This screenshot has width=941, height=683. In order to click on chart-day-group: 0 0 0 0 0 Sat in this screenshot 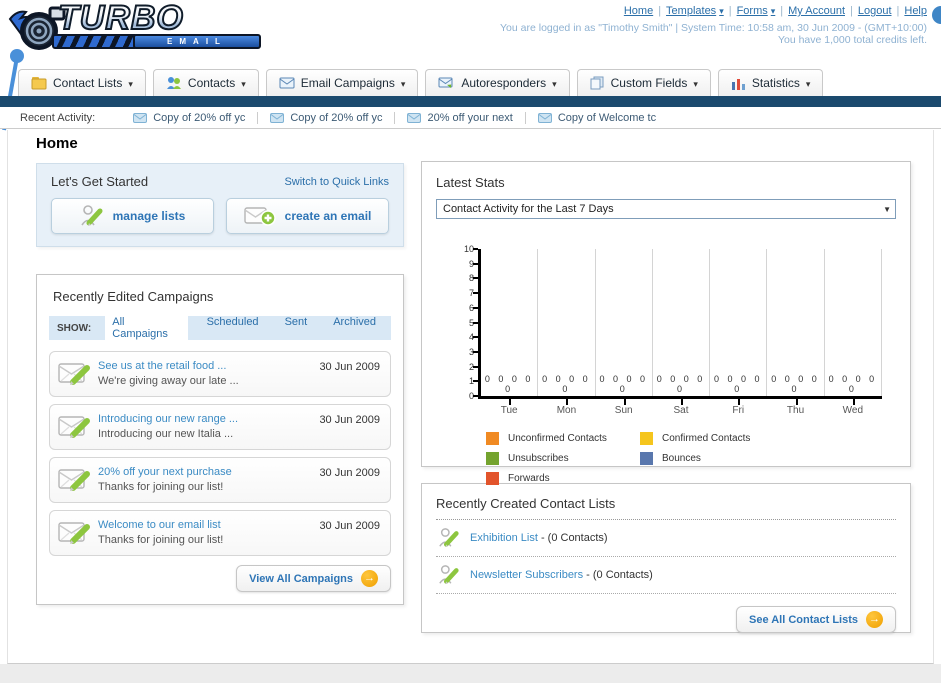, I will do `click(682, 332)`.